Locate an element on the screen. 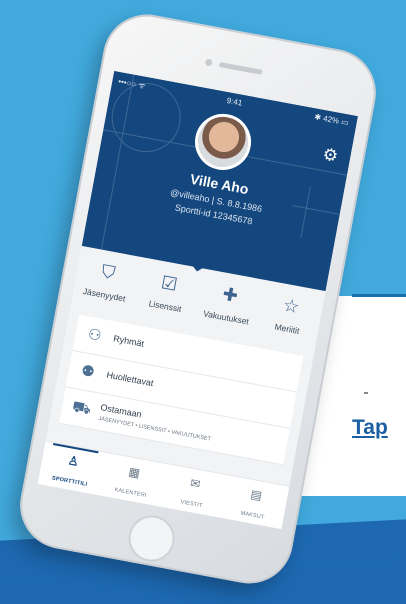 This screenshot has height=604, width=406. list-item-label: Ryhmät is located at coordinates (128, 341).